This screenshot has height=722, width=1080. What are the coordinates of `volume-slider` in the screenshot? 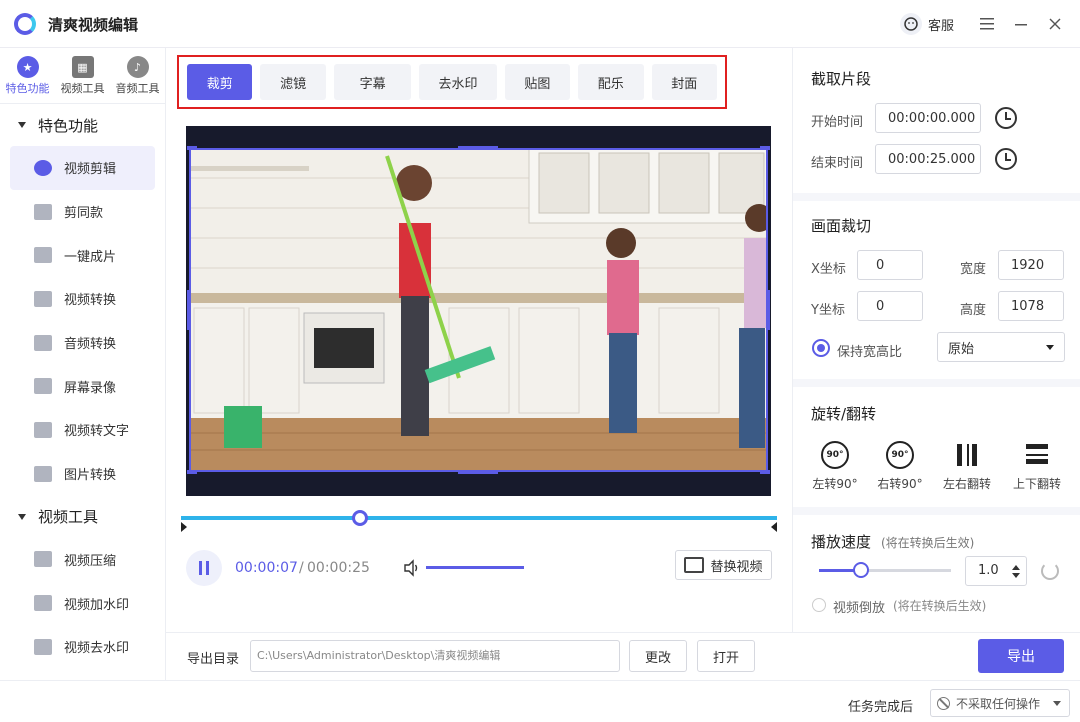 It's located at (475, 567).